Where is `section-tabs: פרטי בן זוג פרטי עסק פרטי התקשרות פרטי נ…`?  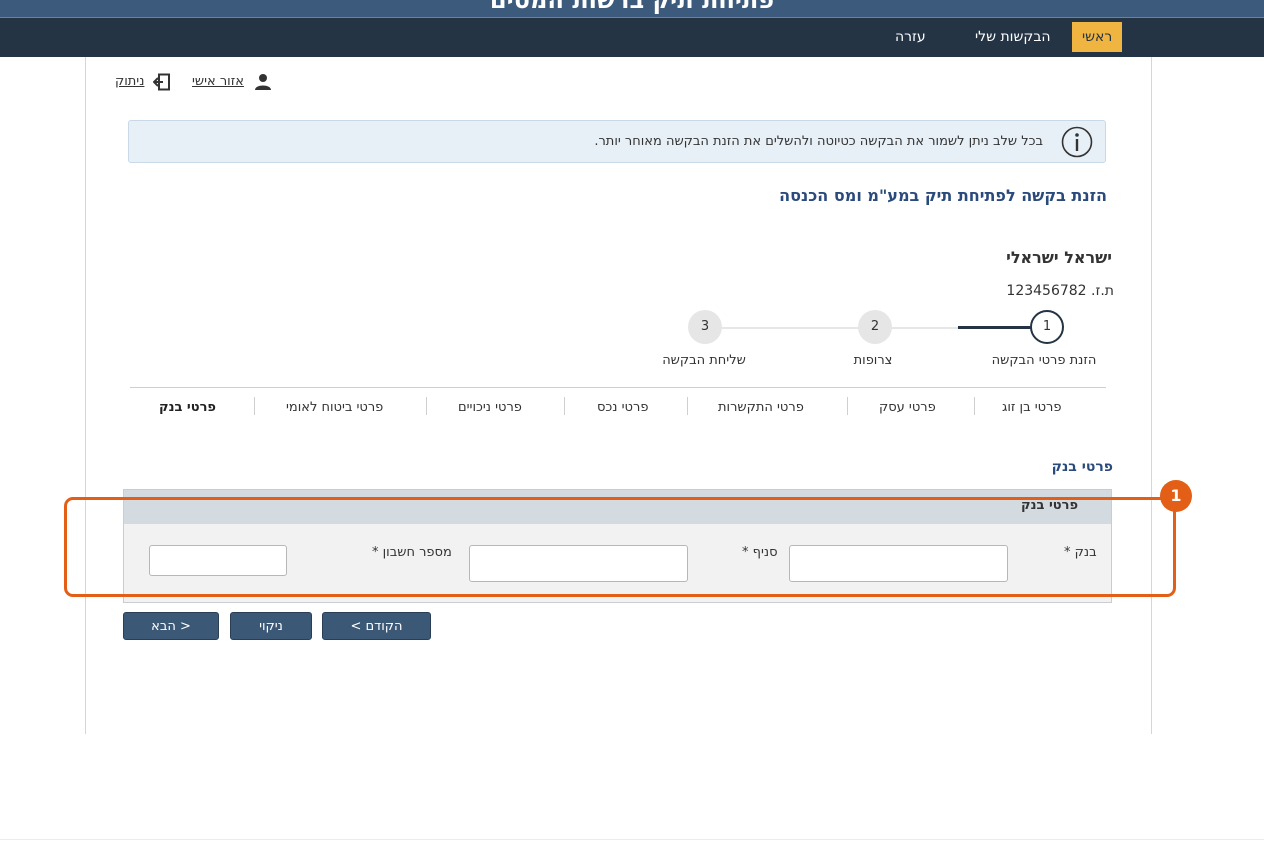 section-tabs: פרטי בן זוג פרטי עסק פרטי התקשרות פרטי נ… is located at coordinates (618, 407).